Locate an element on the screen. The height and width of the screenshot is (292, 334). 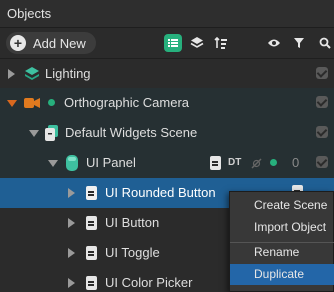
search-icon is located at coordinates (325, 43).